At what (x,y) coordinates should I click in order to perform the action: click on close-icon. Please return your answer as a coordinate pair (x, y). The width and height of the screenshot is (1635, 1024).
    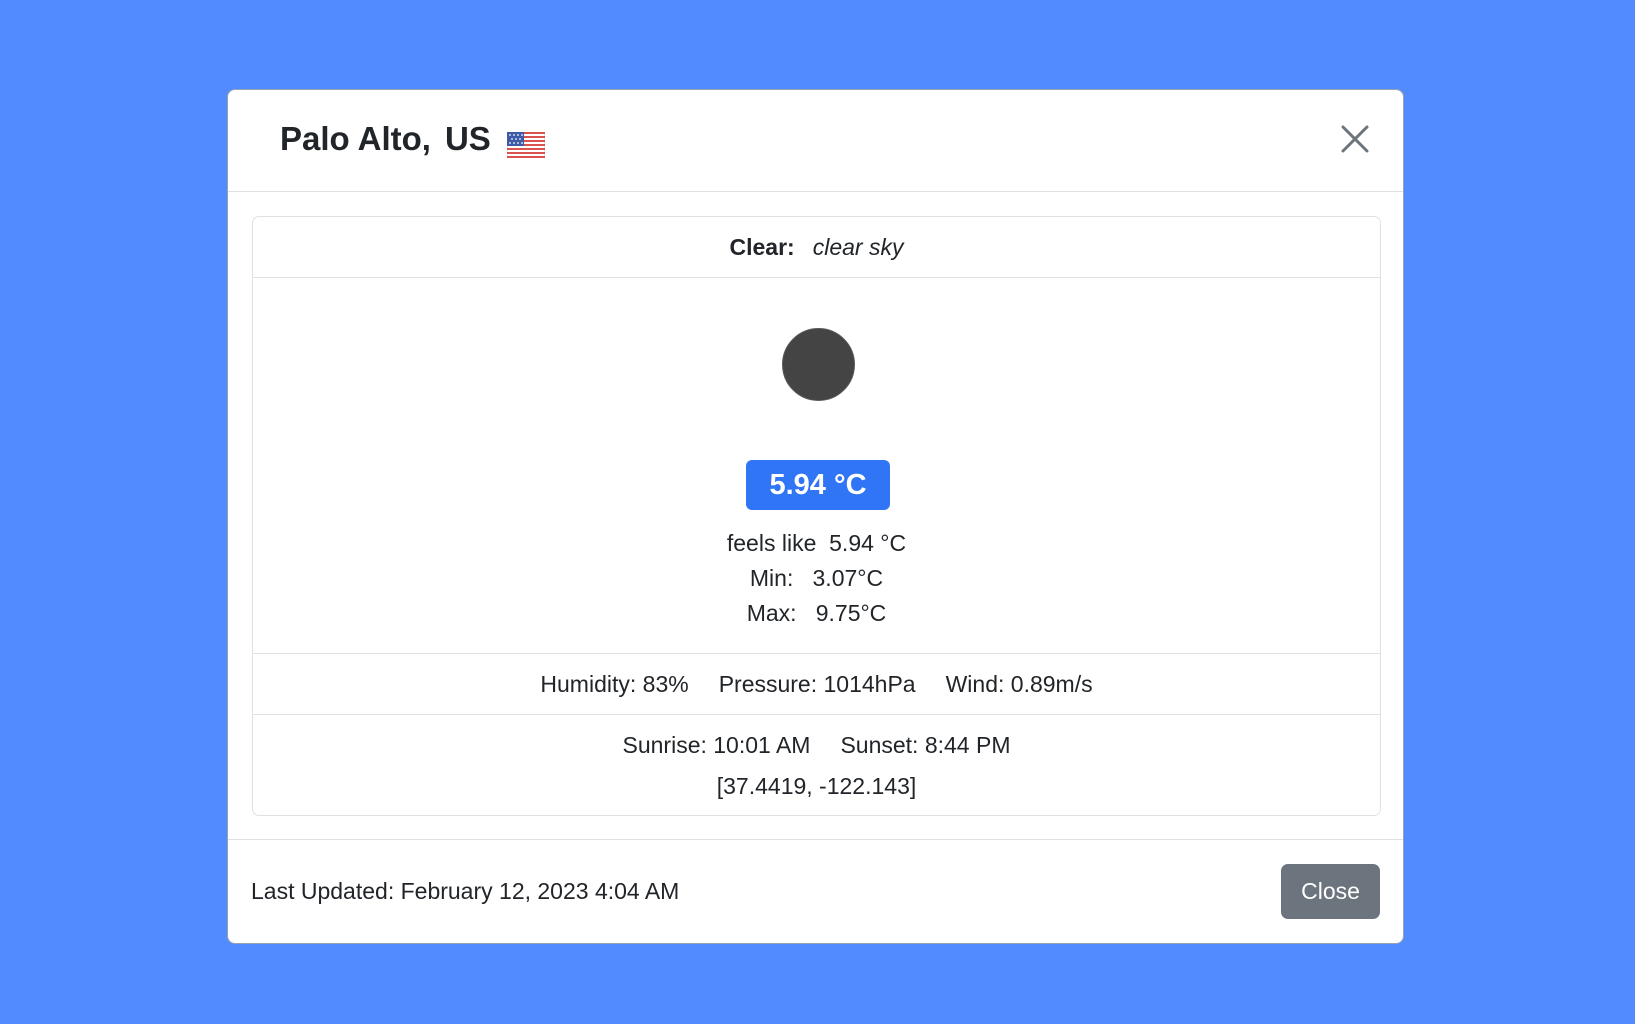
    Looking at the image, I should click on (1355, 139).